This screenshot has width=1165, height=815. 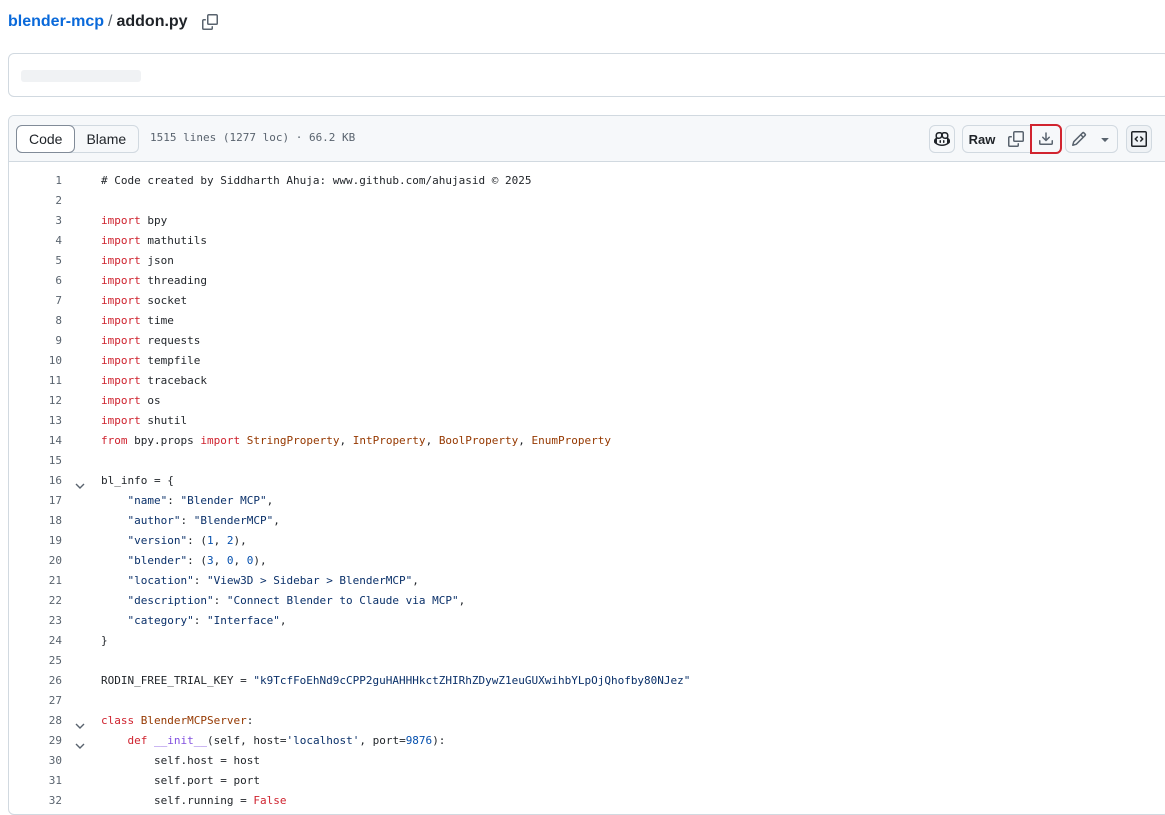 What do you see at coordinates (81, 76) in the screenshot?
I see `loading-skeleton` at bounding box center [81, 76].